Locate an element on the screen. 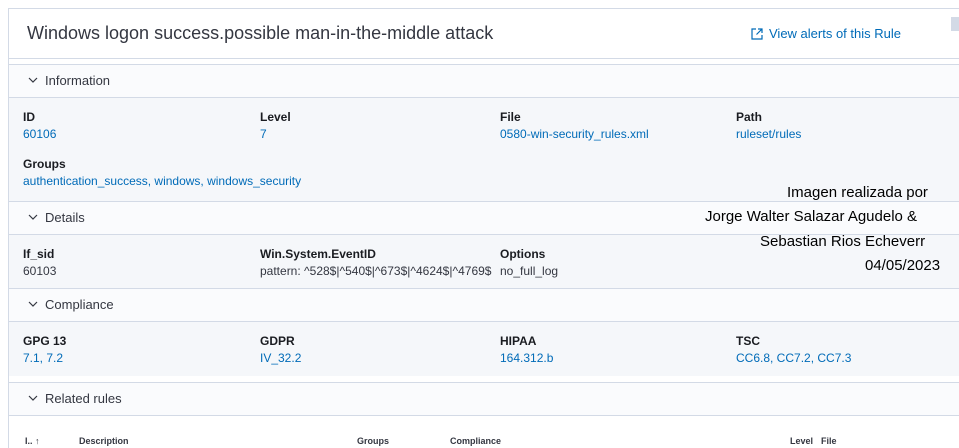 This screenshot has width=959, height=448. watermark-line-3: Sebastian Rios Echeverr is located at coordinates (843, 241).